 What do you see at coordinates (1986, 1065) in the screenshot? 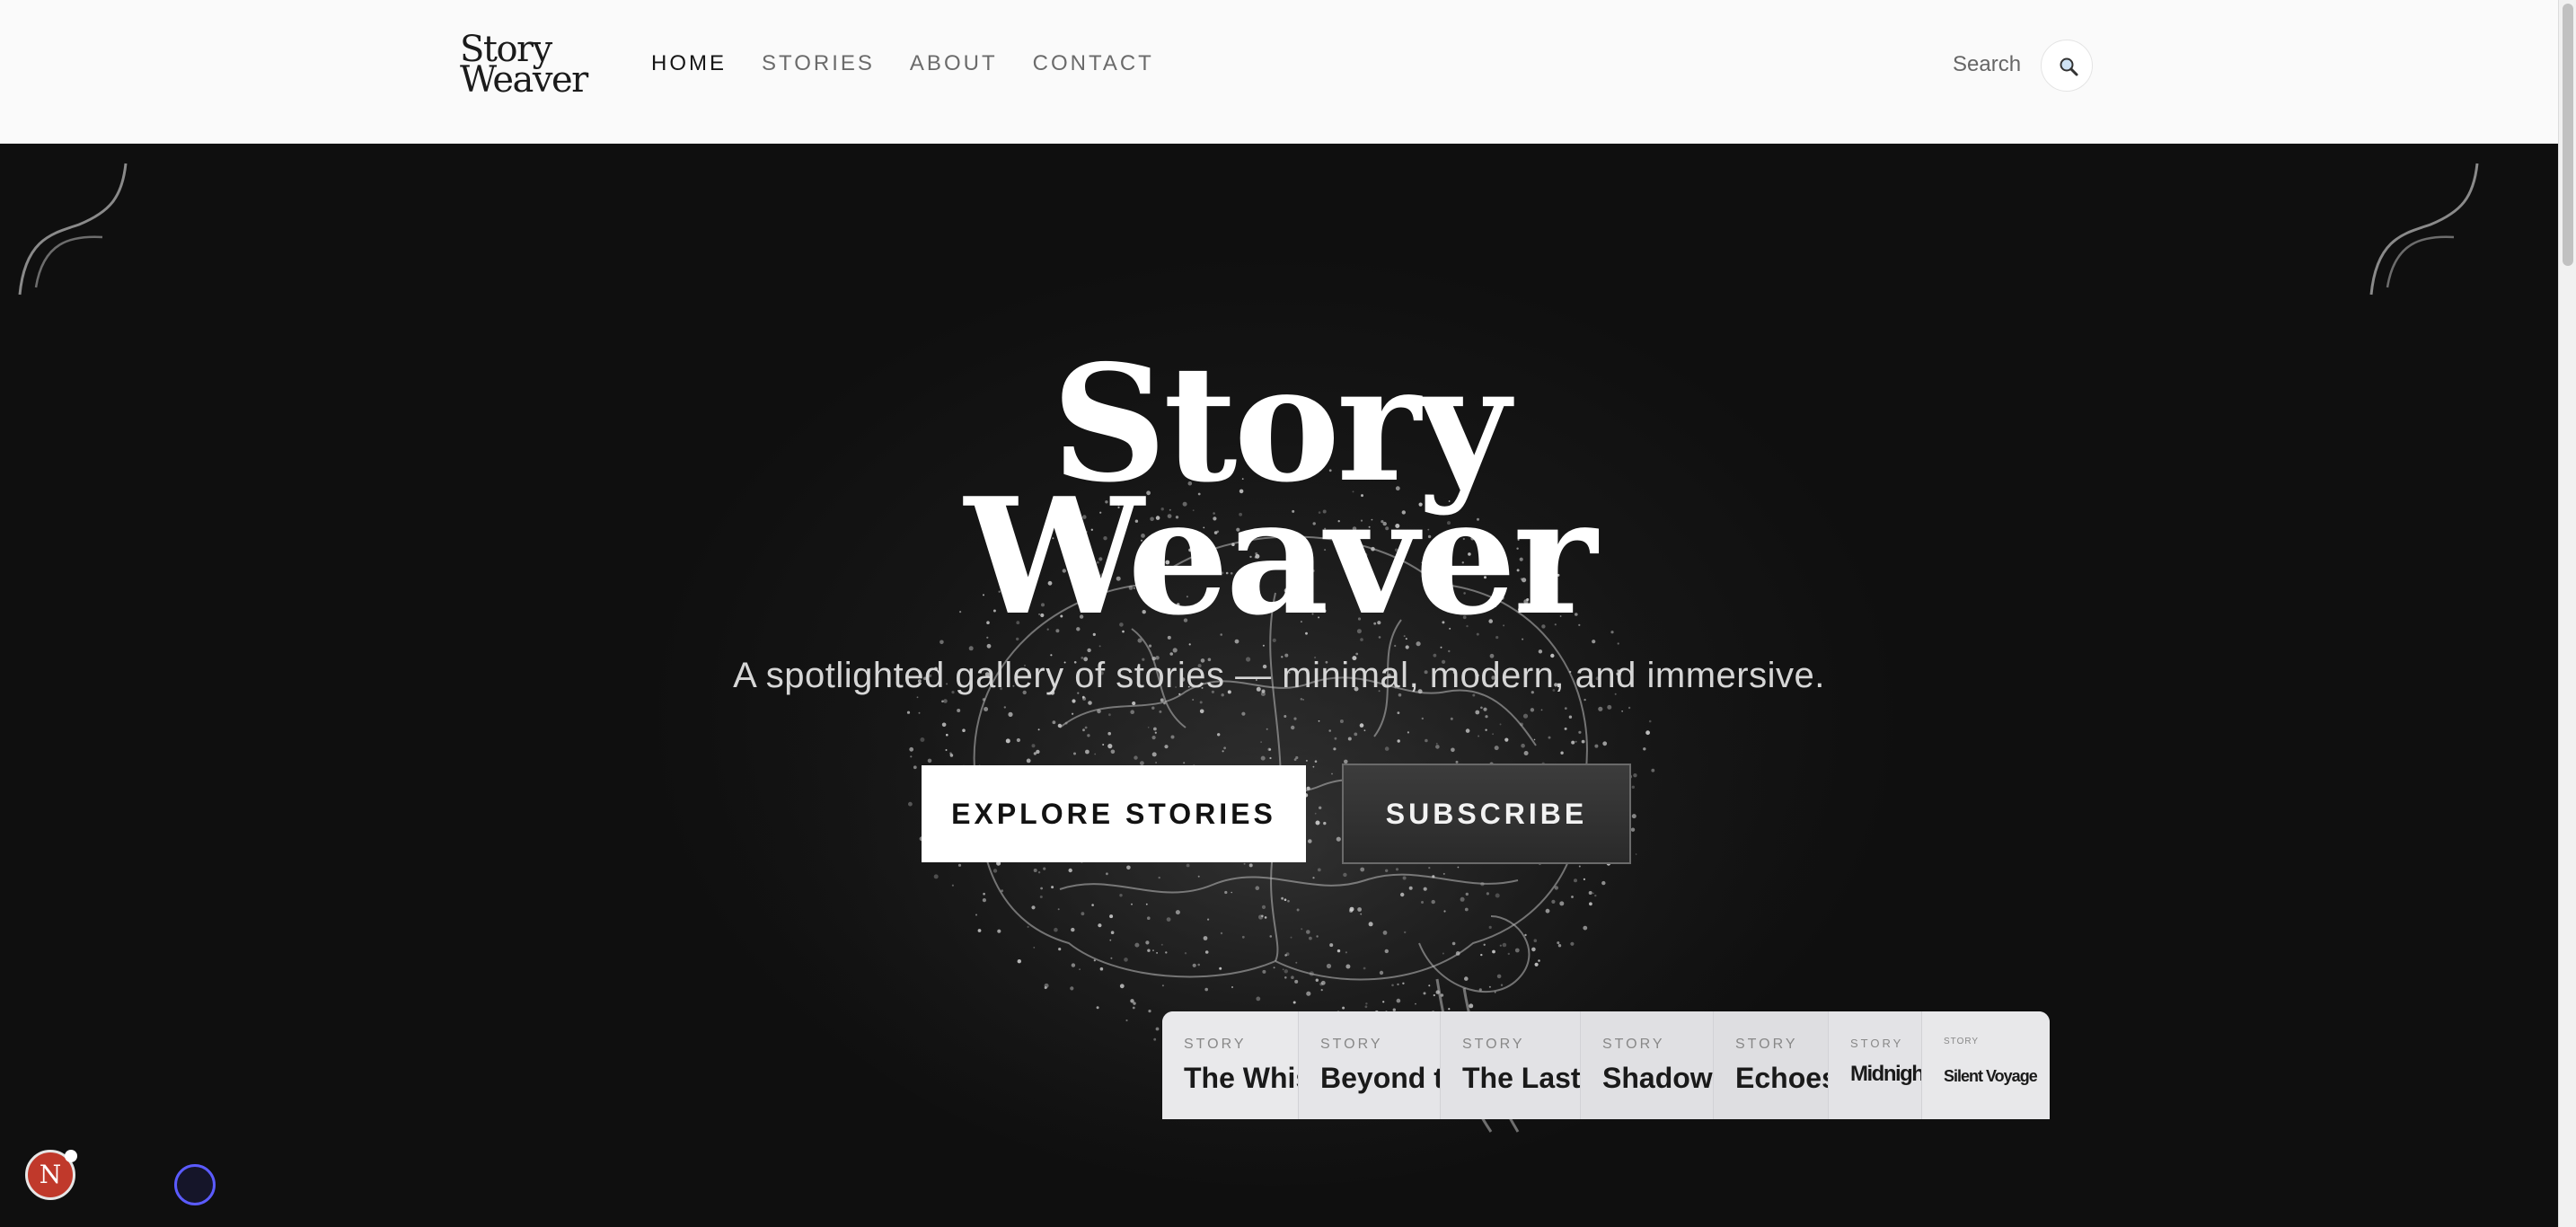
I see `story-card: STORY Silent Voyage` at bounding box center [1986, 1065].